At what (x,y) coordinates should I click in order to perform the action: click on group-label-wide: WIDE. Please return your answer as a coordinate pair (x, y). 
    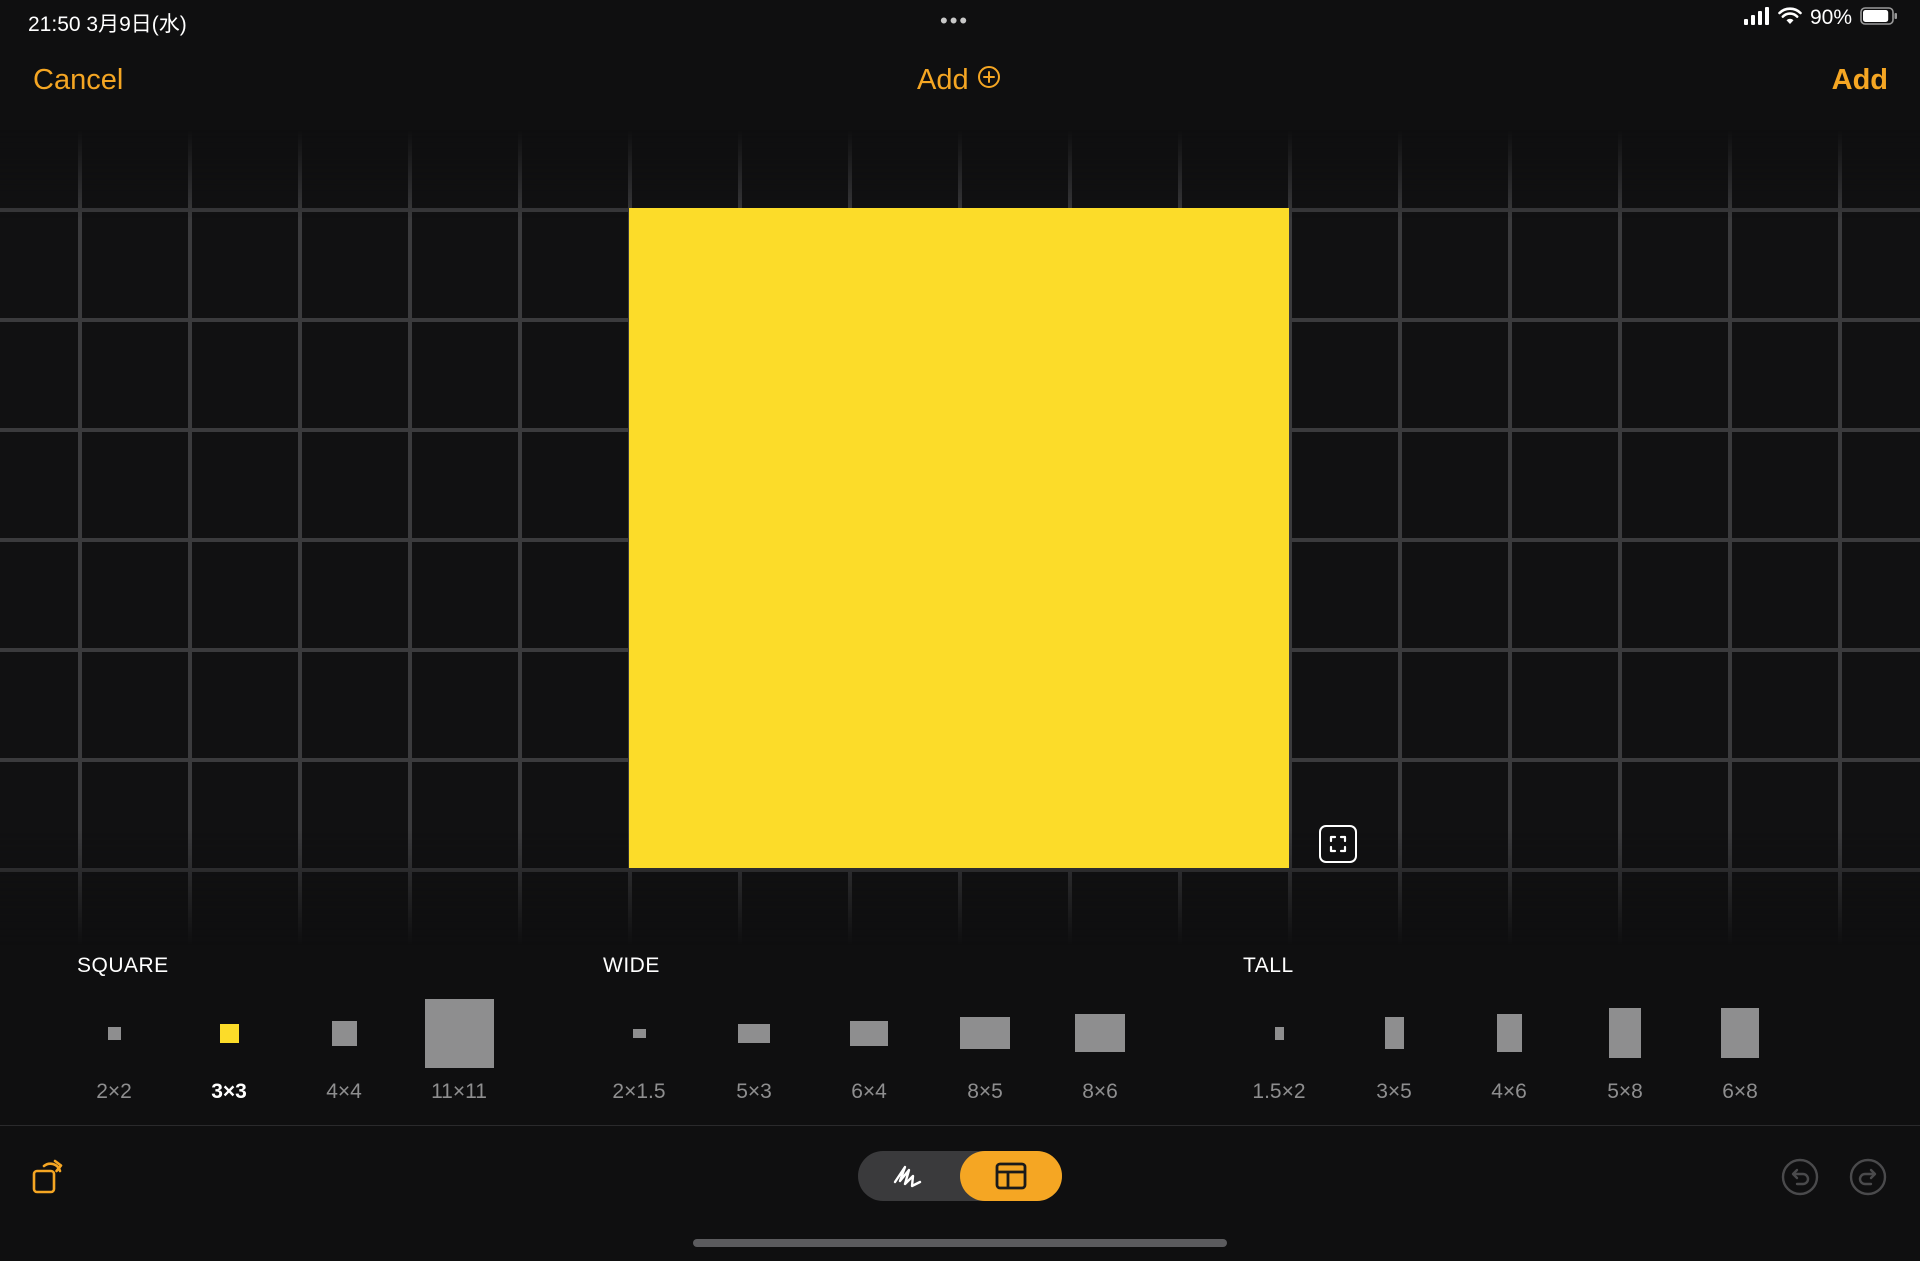
    Looking at the image, I should click on (631, 965).